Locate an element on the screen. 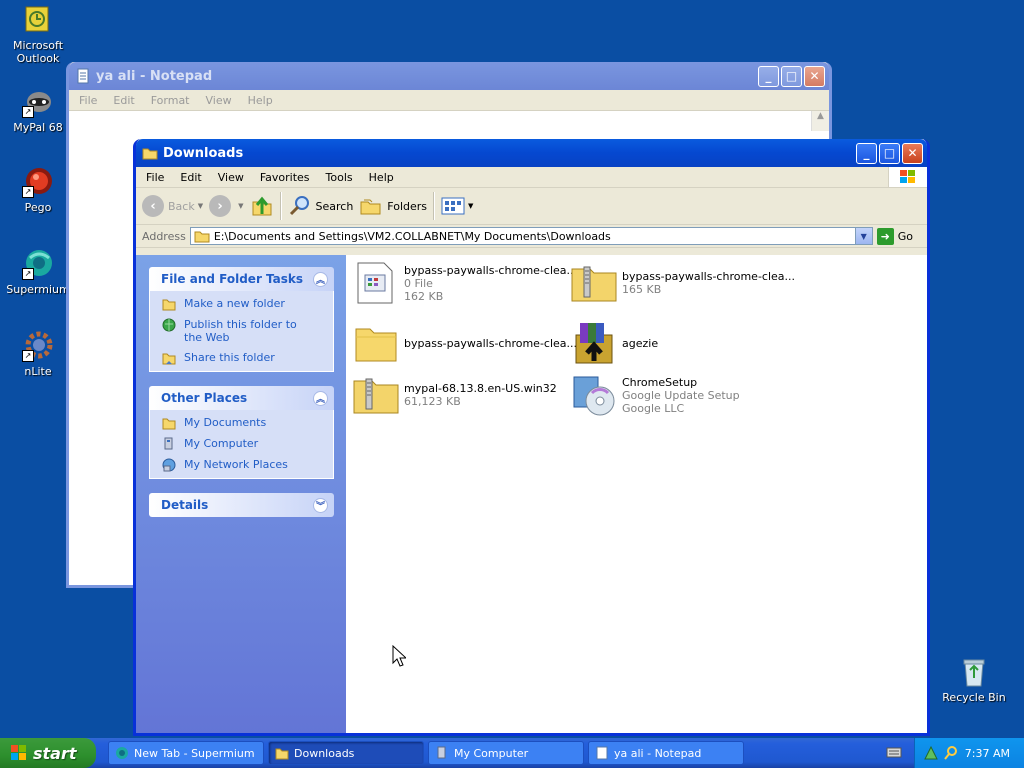  system-tray: 7:37 AM is located at coordinates (969, 753).